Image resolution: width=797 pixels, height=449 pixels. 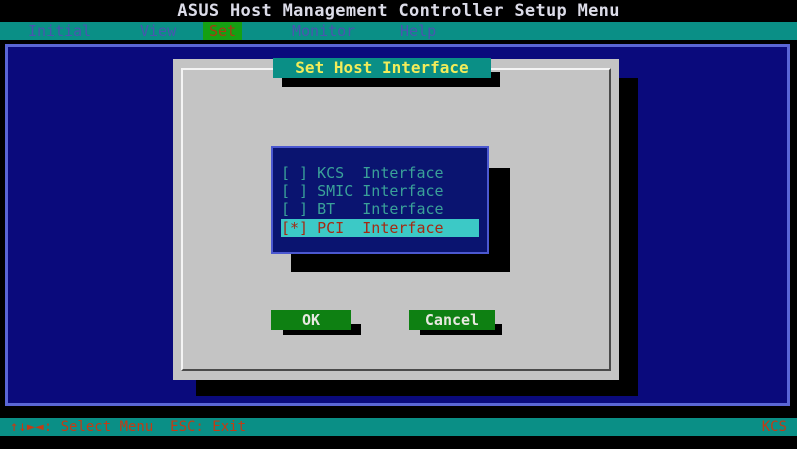 What do you see at coordinates (158, 31) in the screenshot?
I see `menu-view: View` at bounding box center [158, 31].